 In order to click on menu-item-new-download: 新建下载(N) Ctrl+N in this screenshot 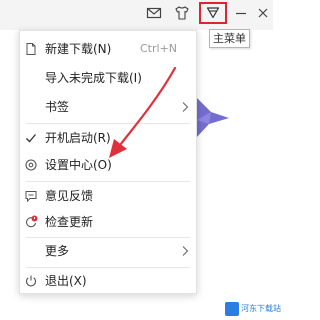, I will do `click(108, 49)`.